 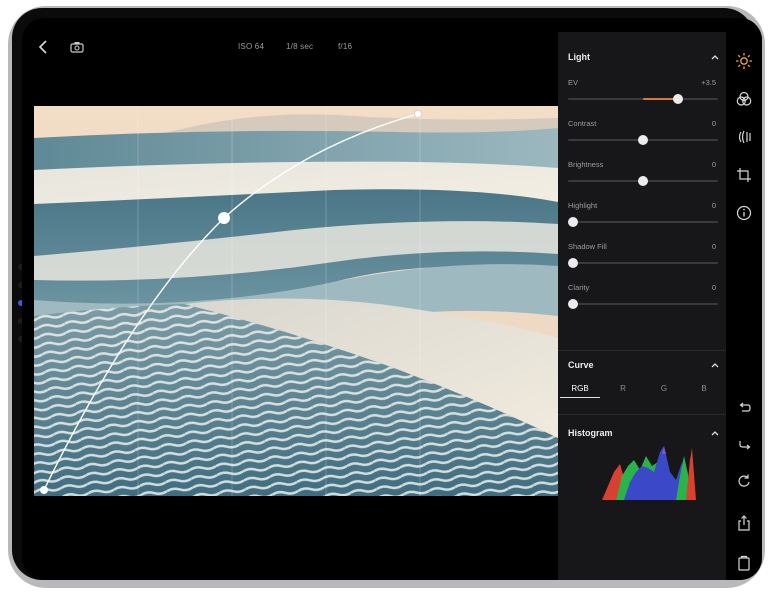 What do you see at coordinates (582, 123) in the screenshot?
I see `slider-label: Contrast` at bounding box center [582, 123].